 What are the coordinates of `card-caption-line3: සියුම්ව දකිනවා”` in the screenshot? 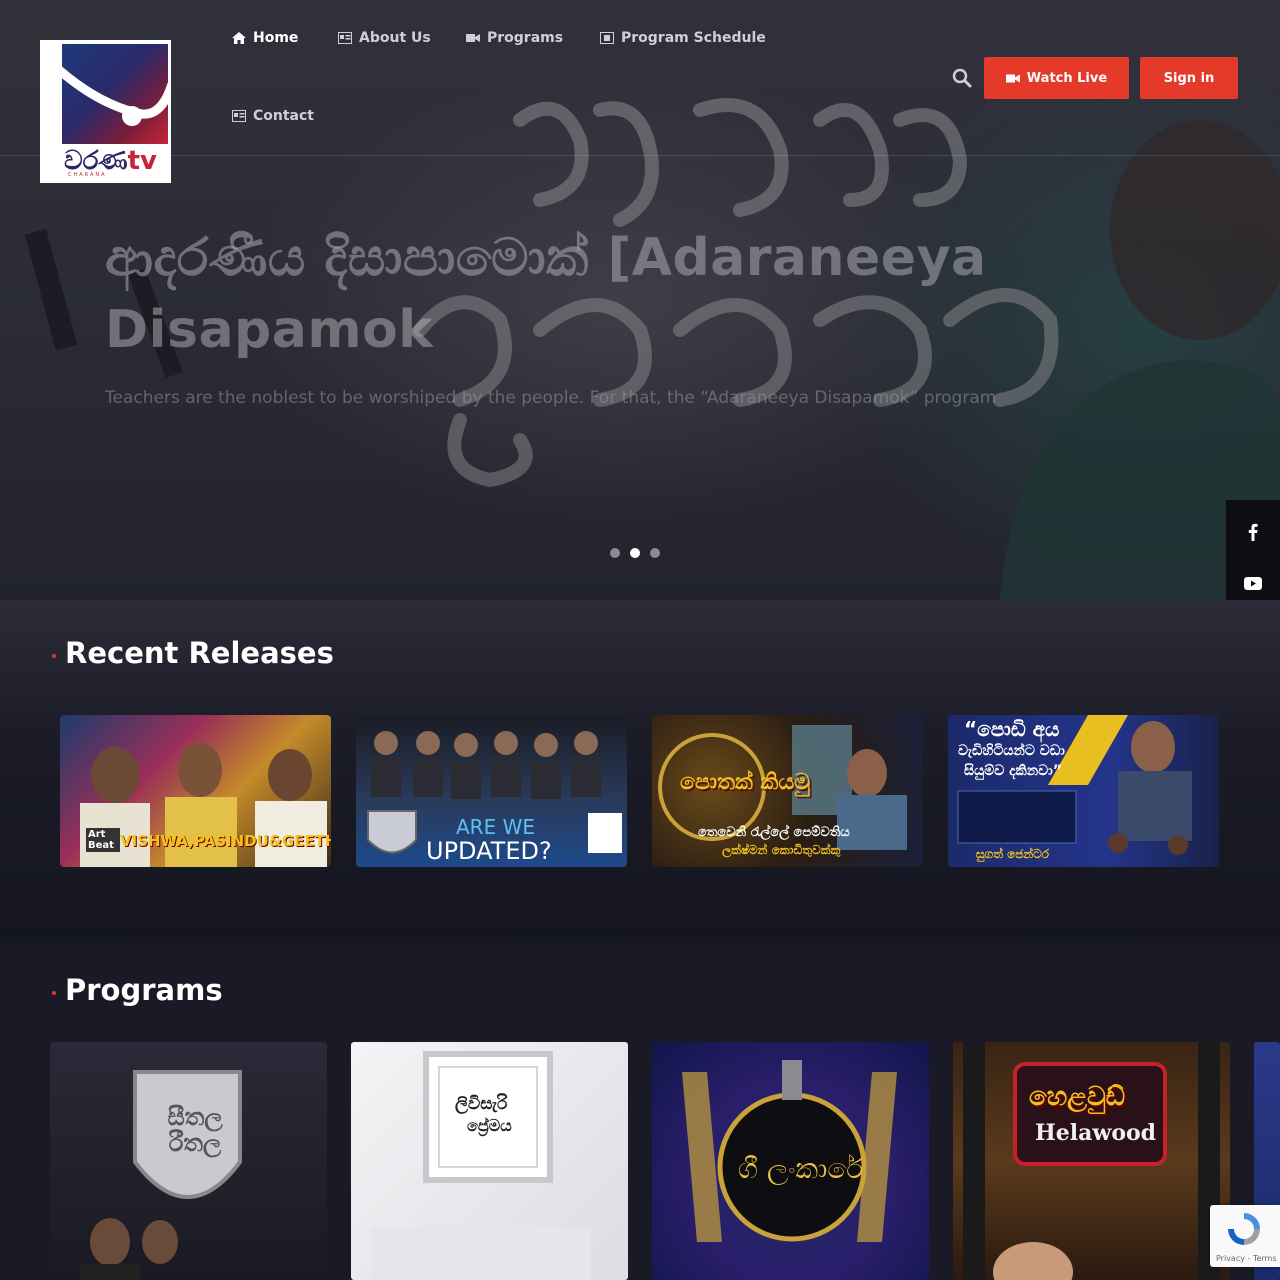 It's located at (1013, 771).